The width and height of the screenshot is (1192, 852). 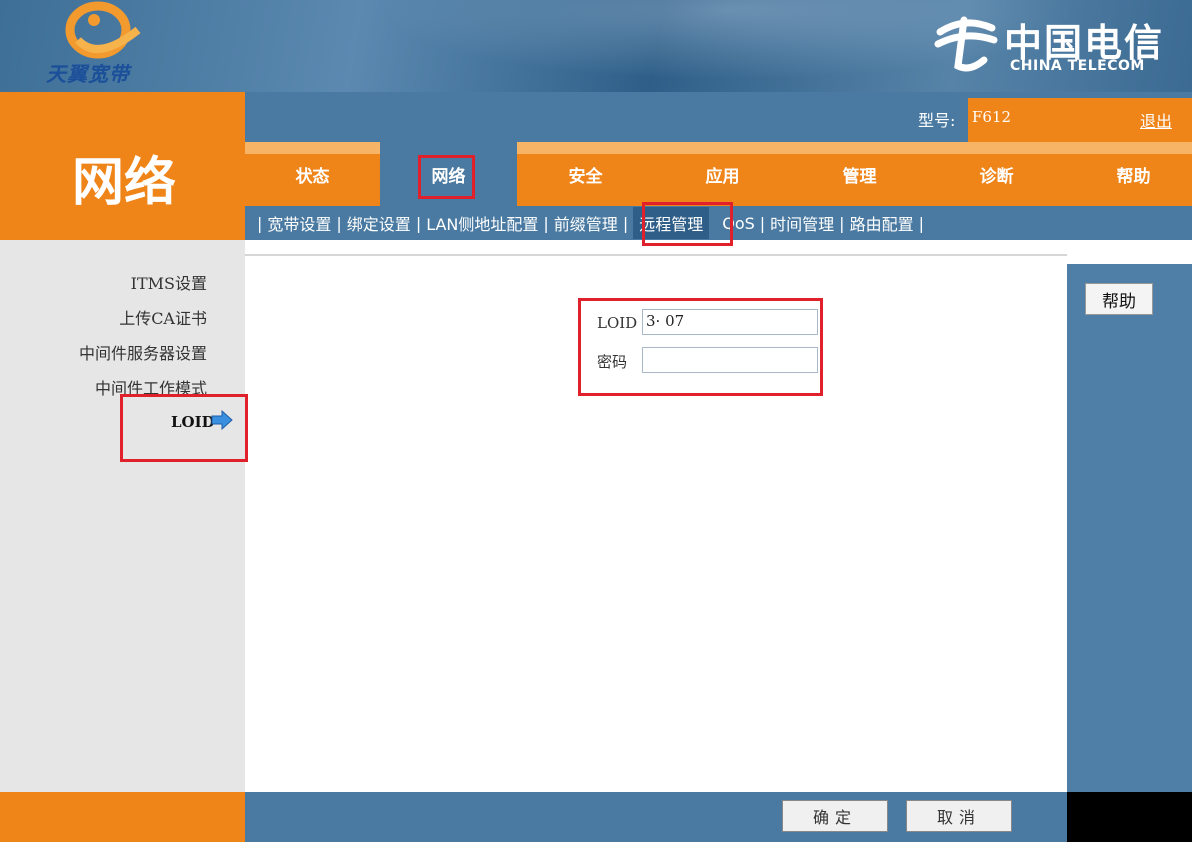 I want to click on tab-application: 应用, so click(x=722, y=174).